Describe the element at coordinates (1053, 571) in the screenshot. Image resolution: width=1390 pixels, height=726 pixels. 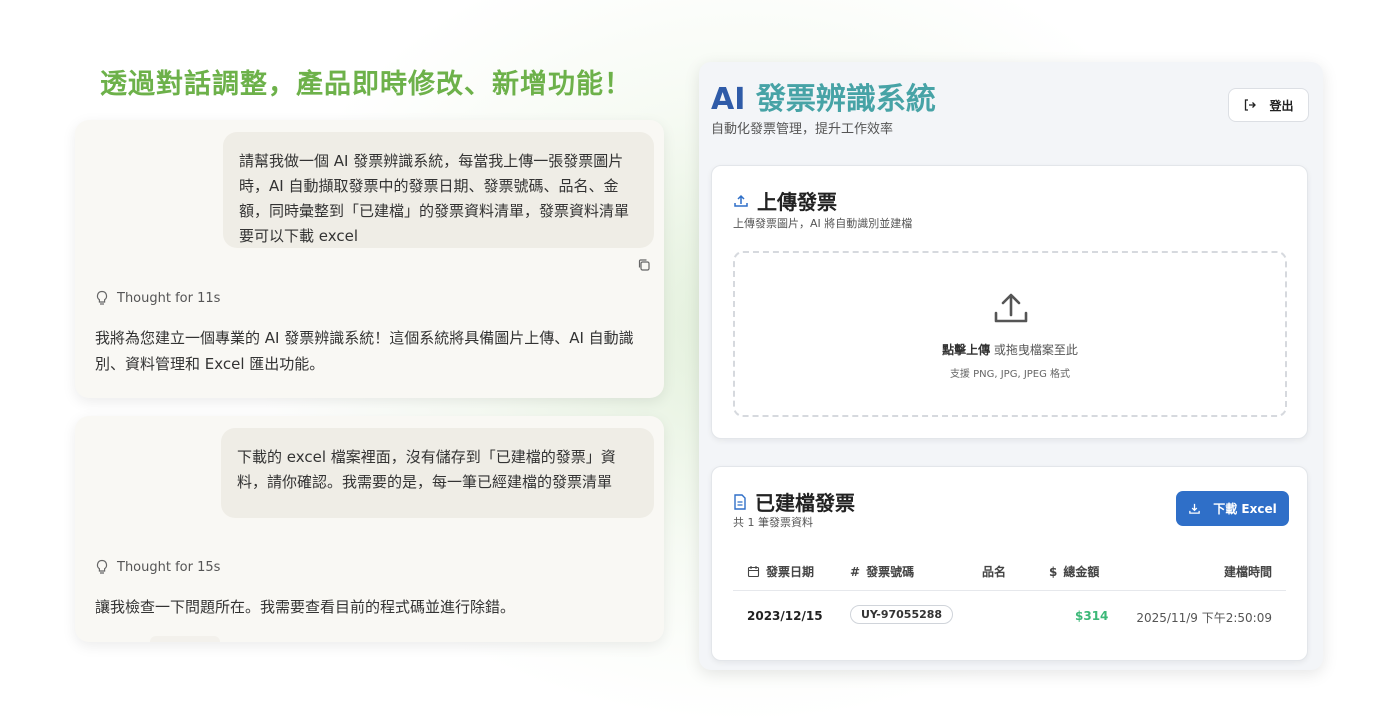
I see `dollar-icon: $` at that location.